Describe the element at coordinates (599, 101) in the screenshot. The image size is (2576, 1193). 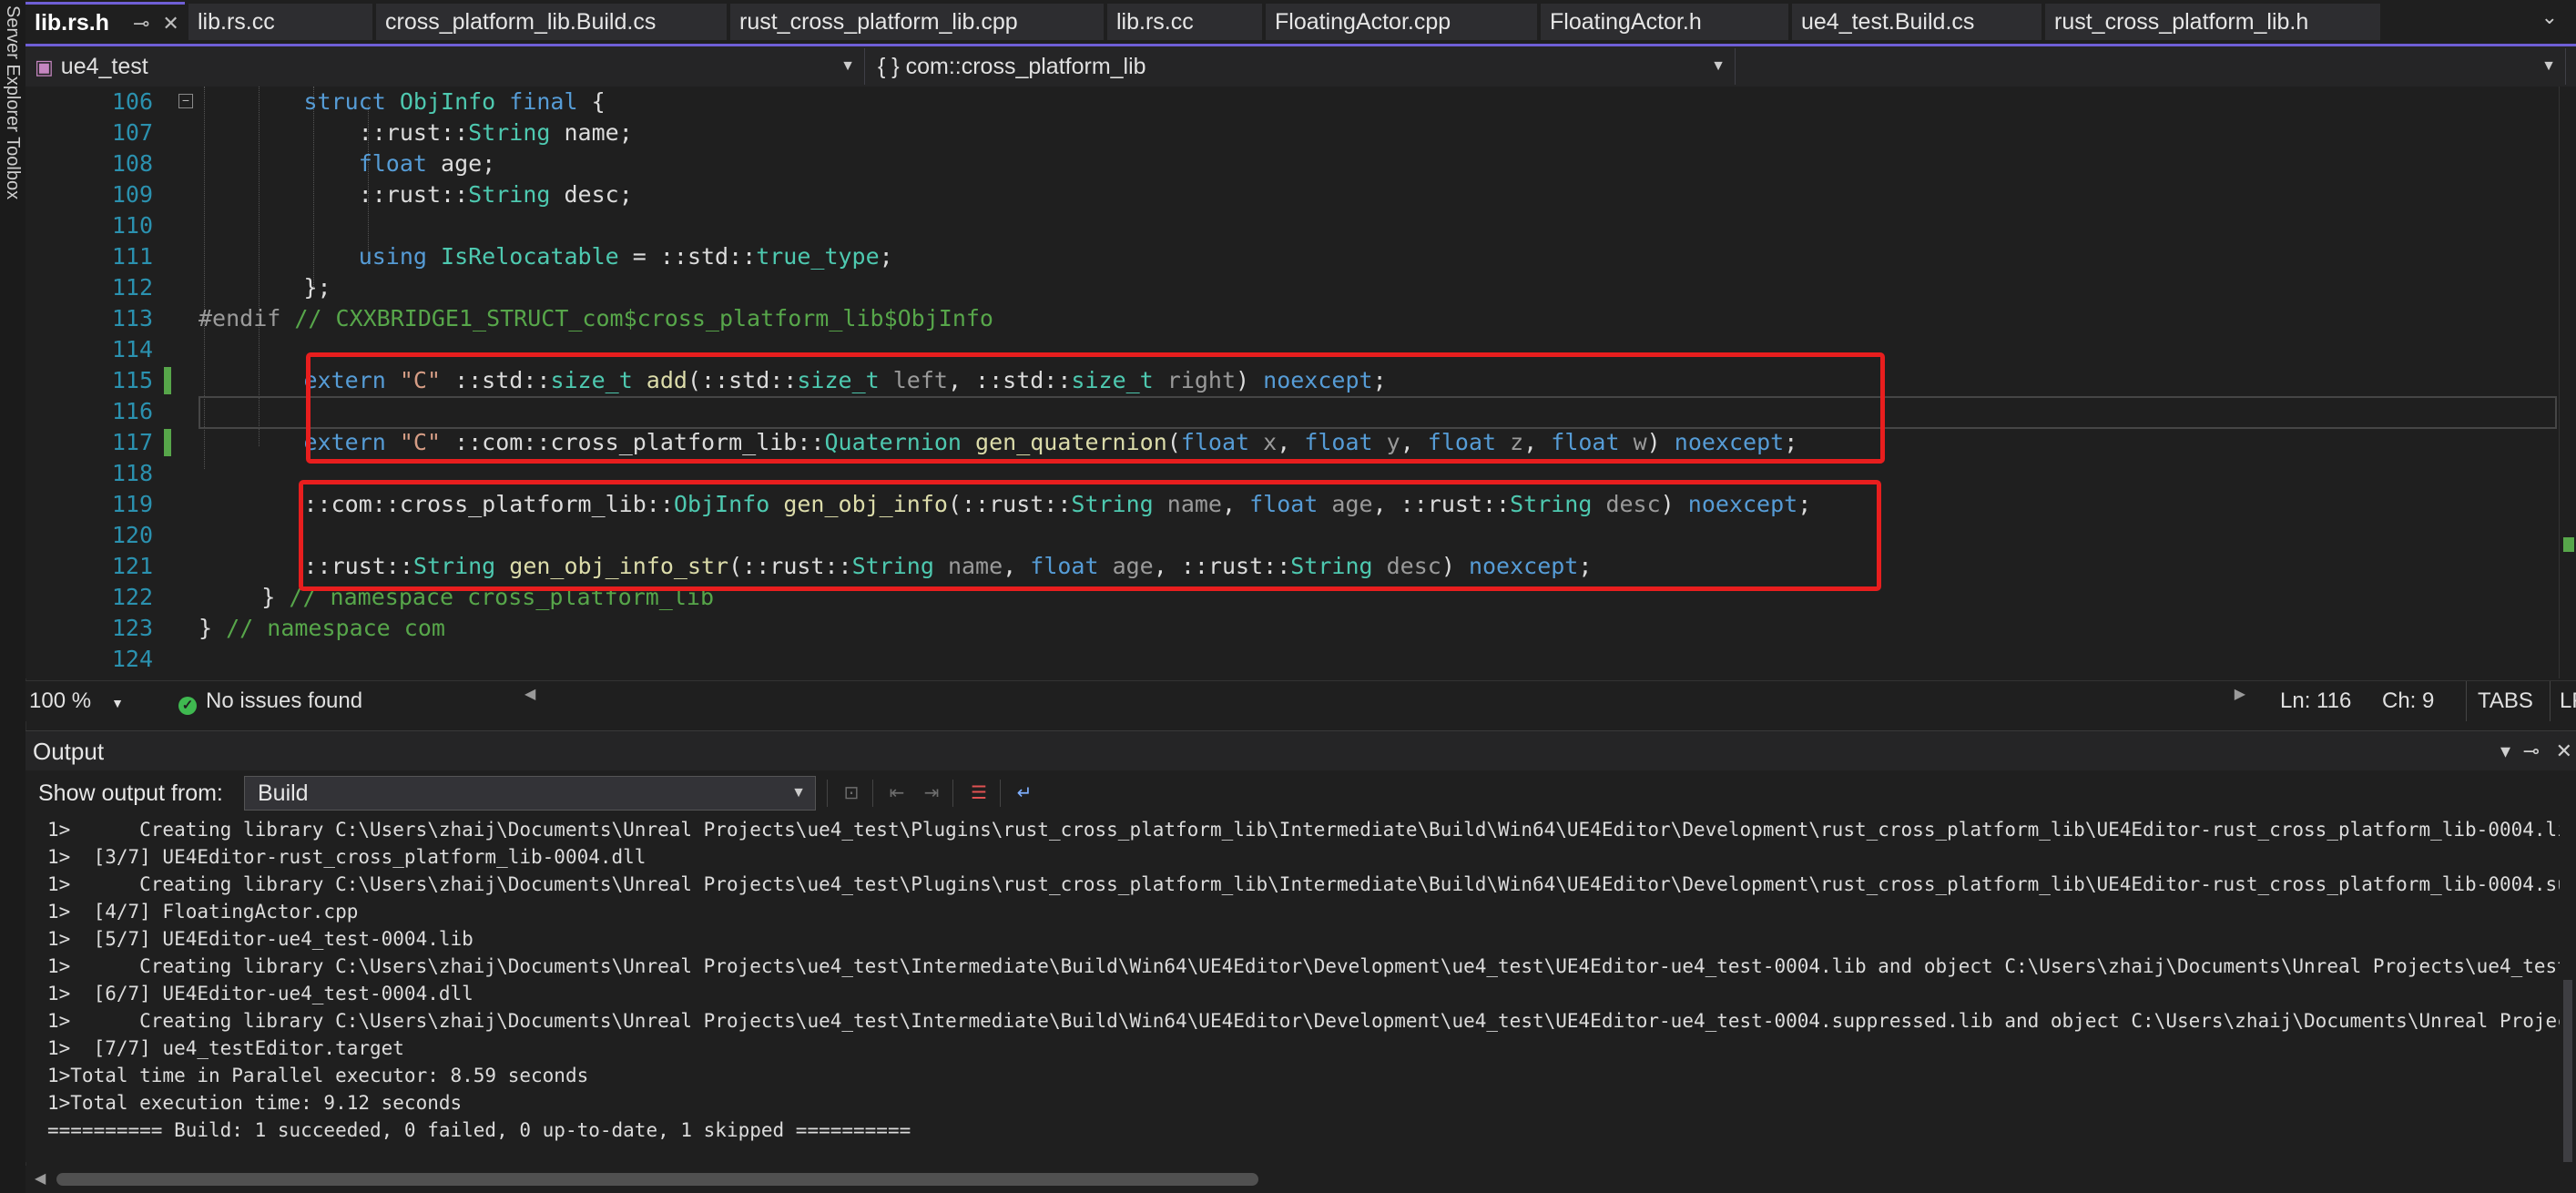
I see `code-token: {` at that location.